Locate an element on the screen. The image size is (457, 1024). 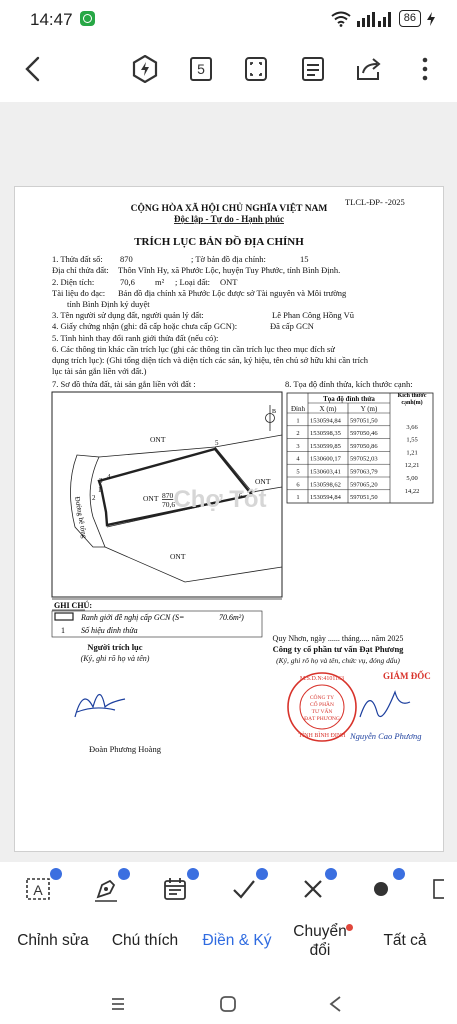
vertex-1: 1 is located at coordinates (100, 490).